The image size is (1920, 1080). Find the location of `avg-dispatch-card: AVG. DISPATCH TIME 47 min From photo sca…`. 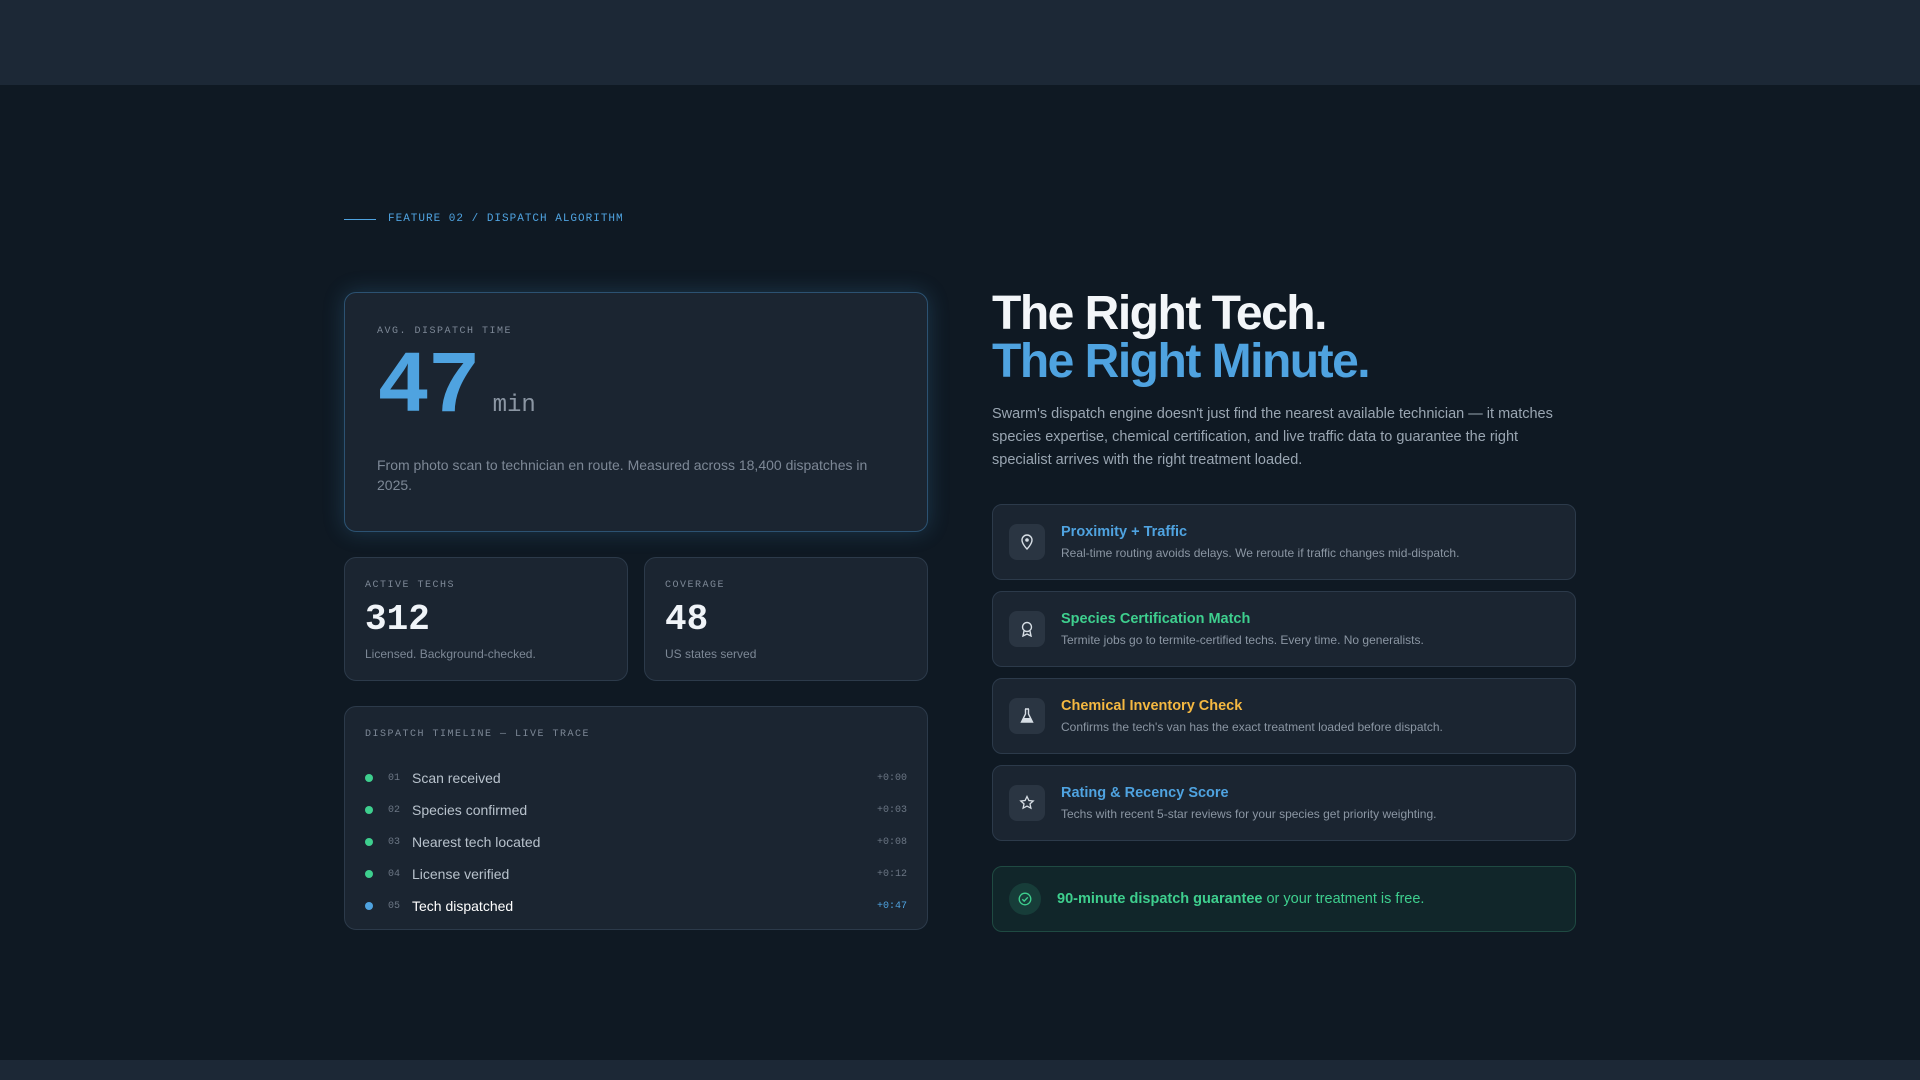

avg-dispatch-card: AVG. DISPATCH TIME 47 min From photo sca… is located at coordinates (636, 412).